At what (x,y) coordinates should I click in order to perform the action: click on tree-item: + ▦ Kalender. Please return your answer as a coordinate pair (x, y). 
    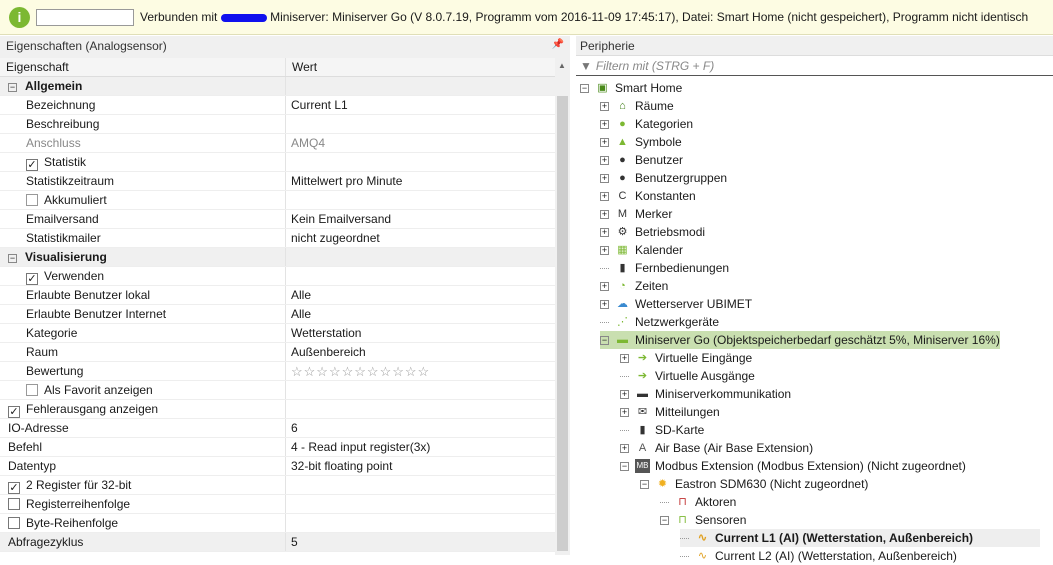
    Looking at the image, I should click on (641, 250).